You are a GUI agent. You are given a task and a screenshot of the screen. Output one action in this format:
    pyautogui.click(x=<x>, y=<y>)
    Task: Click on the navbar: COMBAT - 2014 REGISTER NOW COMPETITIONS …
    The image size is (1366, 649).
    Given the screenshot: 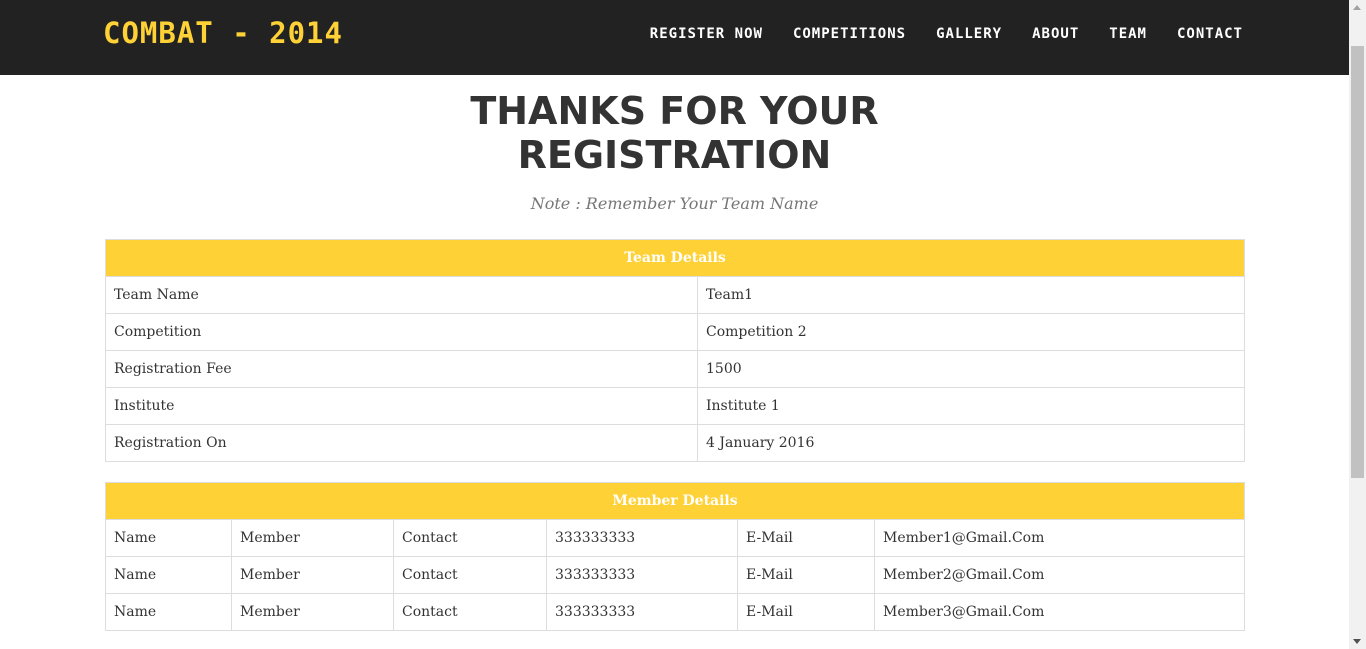 What is the action you would take?
    pyautogui.click(x=674, y=37)
    